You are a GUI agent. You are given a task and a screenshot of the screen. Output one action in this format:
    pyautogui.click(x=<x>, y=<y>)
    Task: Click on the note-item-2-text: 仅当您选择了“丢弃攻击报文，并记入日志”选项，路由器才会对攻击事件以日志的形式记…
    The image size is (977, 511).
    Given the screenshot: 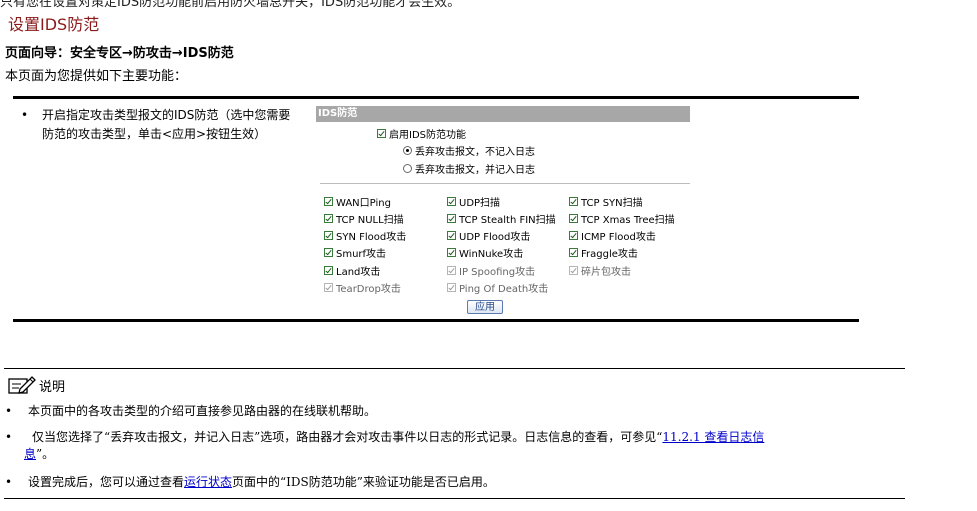 What is the action you would take?
    pyautogui.click(x=347, y=437)
    